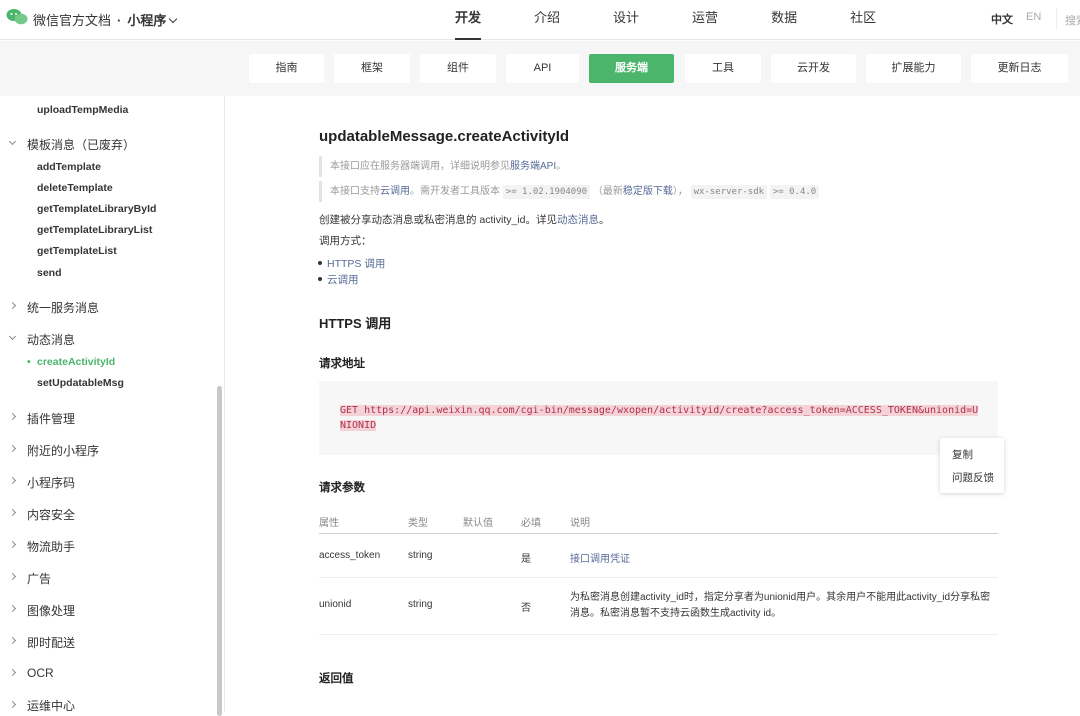 The width and height of the screenshot is (1080, 716). I want to click on copy-menu-item: 复制, so click(962, 454).